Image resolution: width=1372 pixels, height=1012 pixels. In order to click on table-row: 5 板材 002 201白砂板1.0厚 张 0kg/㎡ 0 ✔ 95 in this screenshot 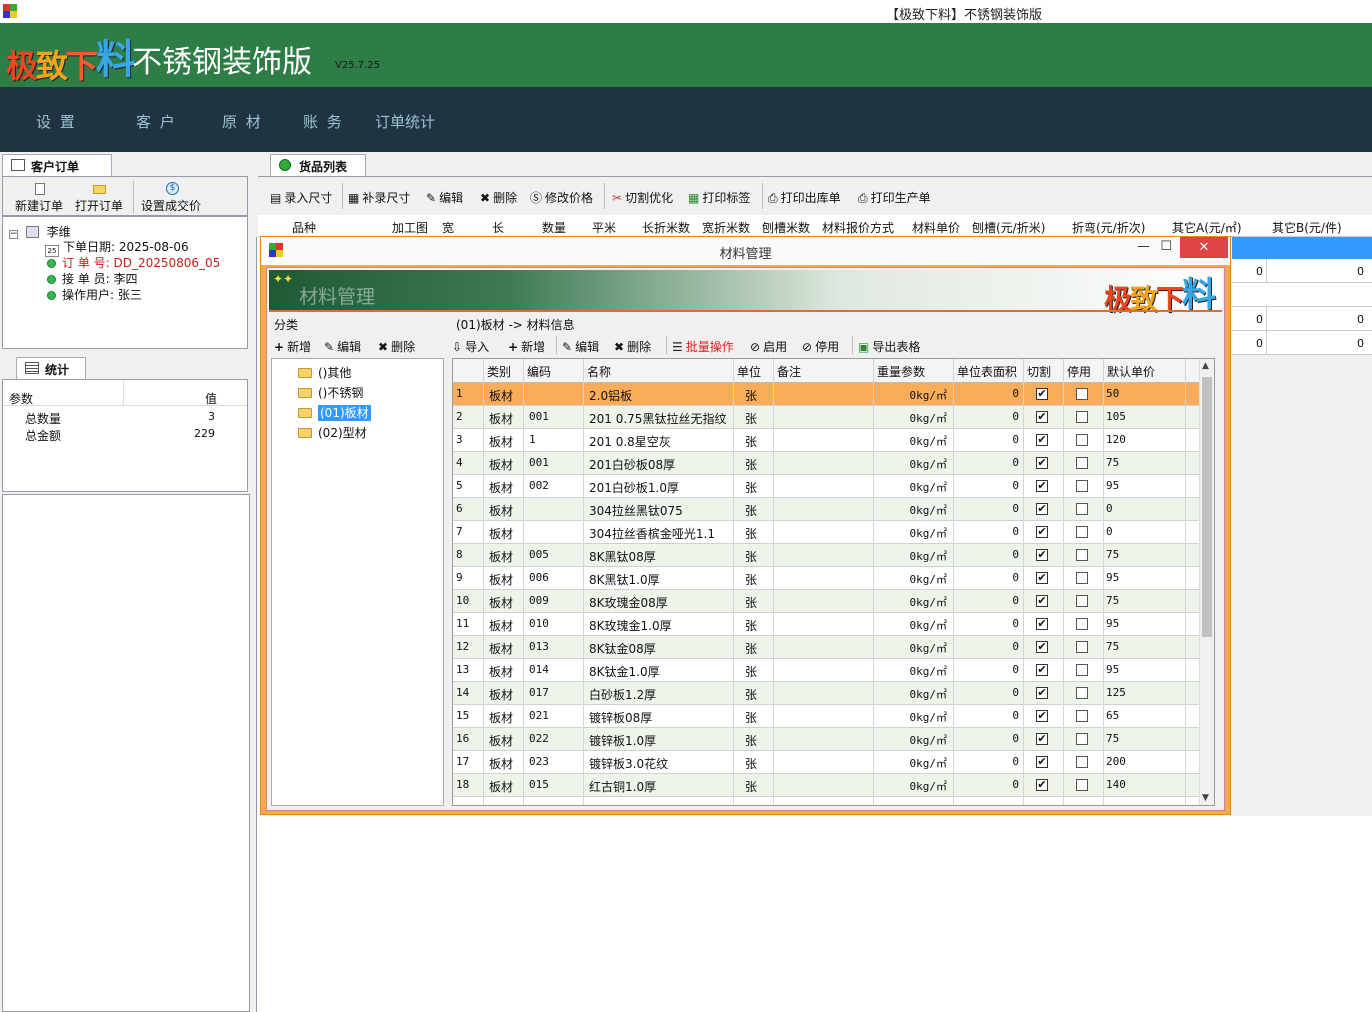, I will do `click(827, 486)`.